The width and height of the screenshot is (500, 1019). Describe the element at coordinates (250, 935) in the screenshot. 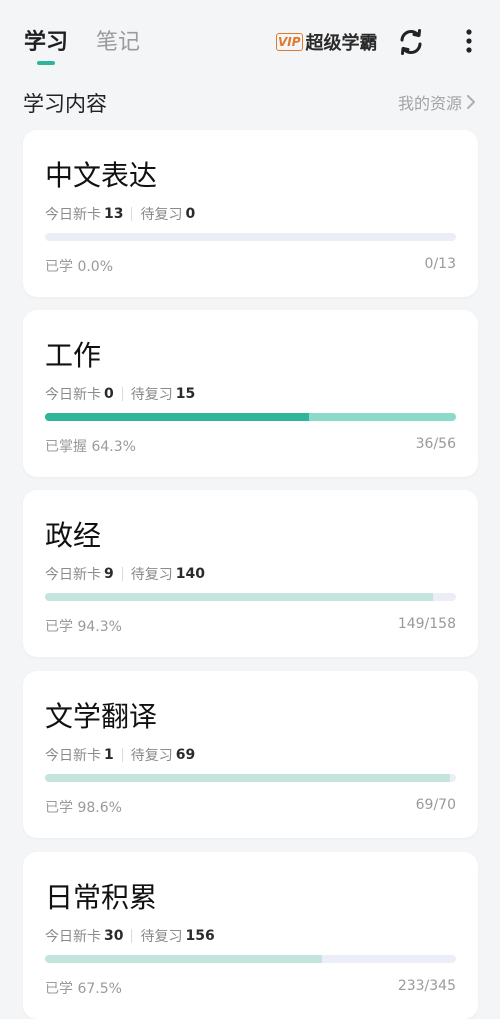

I see `deck-card: 日常积累 今日新卡 30 待复习 156 已学 67.5% 233/345` at that location.